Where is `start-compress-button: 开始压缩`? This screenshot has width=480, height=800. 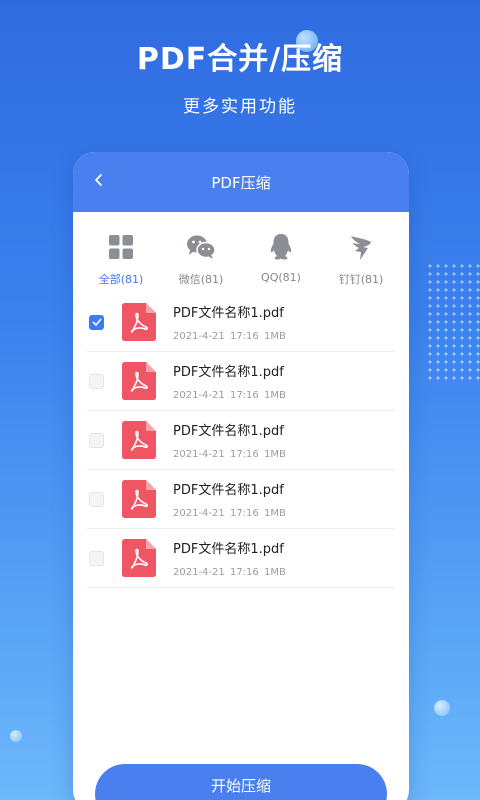 start-compress-button: 开始压缩 is located at coordinates (241, 782).